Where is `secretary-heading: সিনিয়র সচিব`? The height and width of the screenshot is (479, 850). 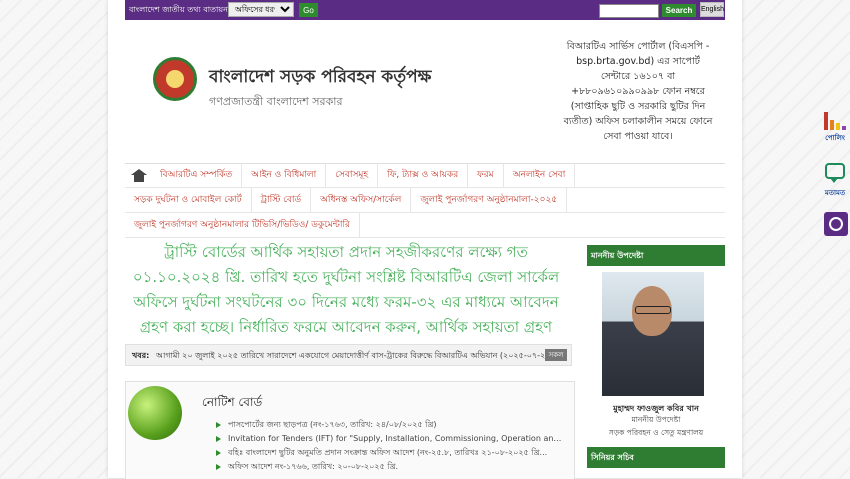
secretary-heading: সিনিয়র সচিব is located at coordinates (656, 457).